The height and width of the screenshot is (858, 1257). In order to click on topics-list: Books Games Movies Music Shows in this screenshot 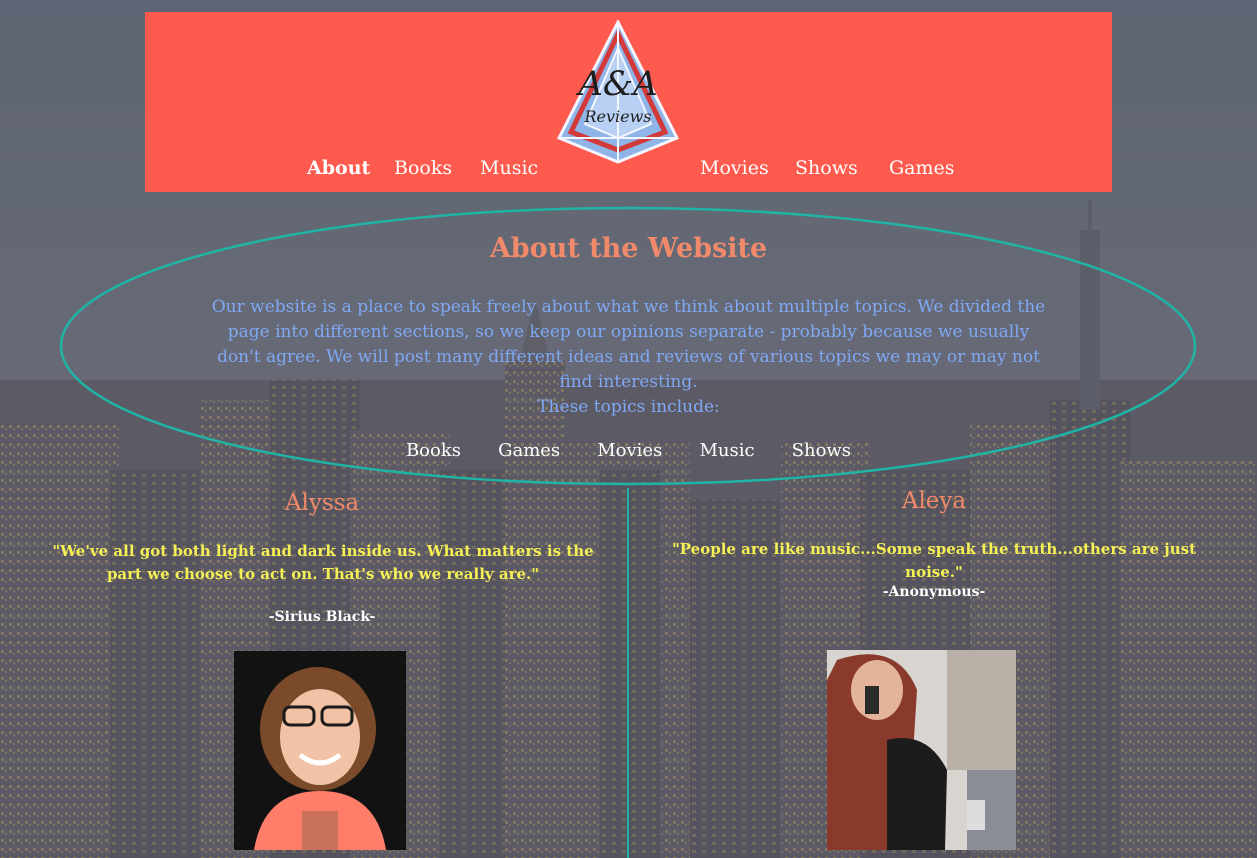, I will do `click(628, 450)`.